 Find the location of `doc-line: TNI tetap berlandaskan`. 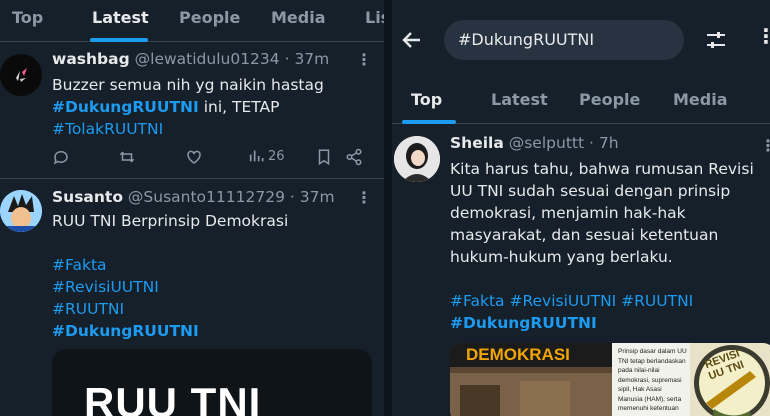

doc-line: TNI tetap berlandaskan is located at coordinates (652, 361).